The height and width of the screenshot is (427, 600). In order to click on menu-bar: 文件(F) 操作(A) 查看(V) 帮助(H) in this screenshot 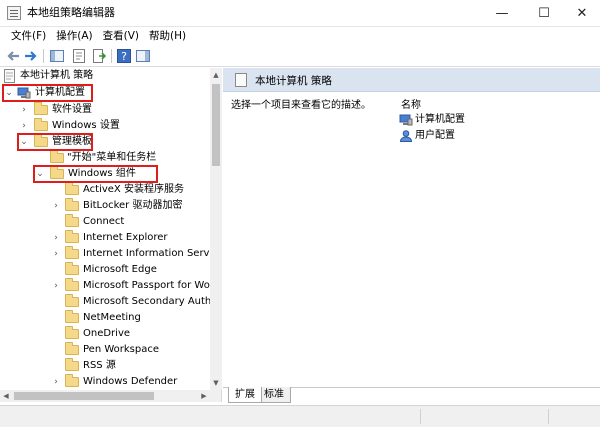, I will do `click(300, 36)`.